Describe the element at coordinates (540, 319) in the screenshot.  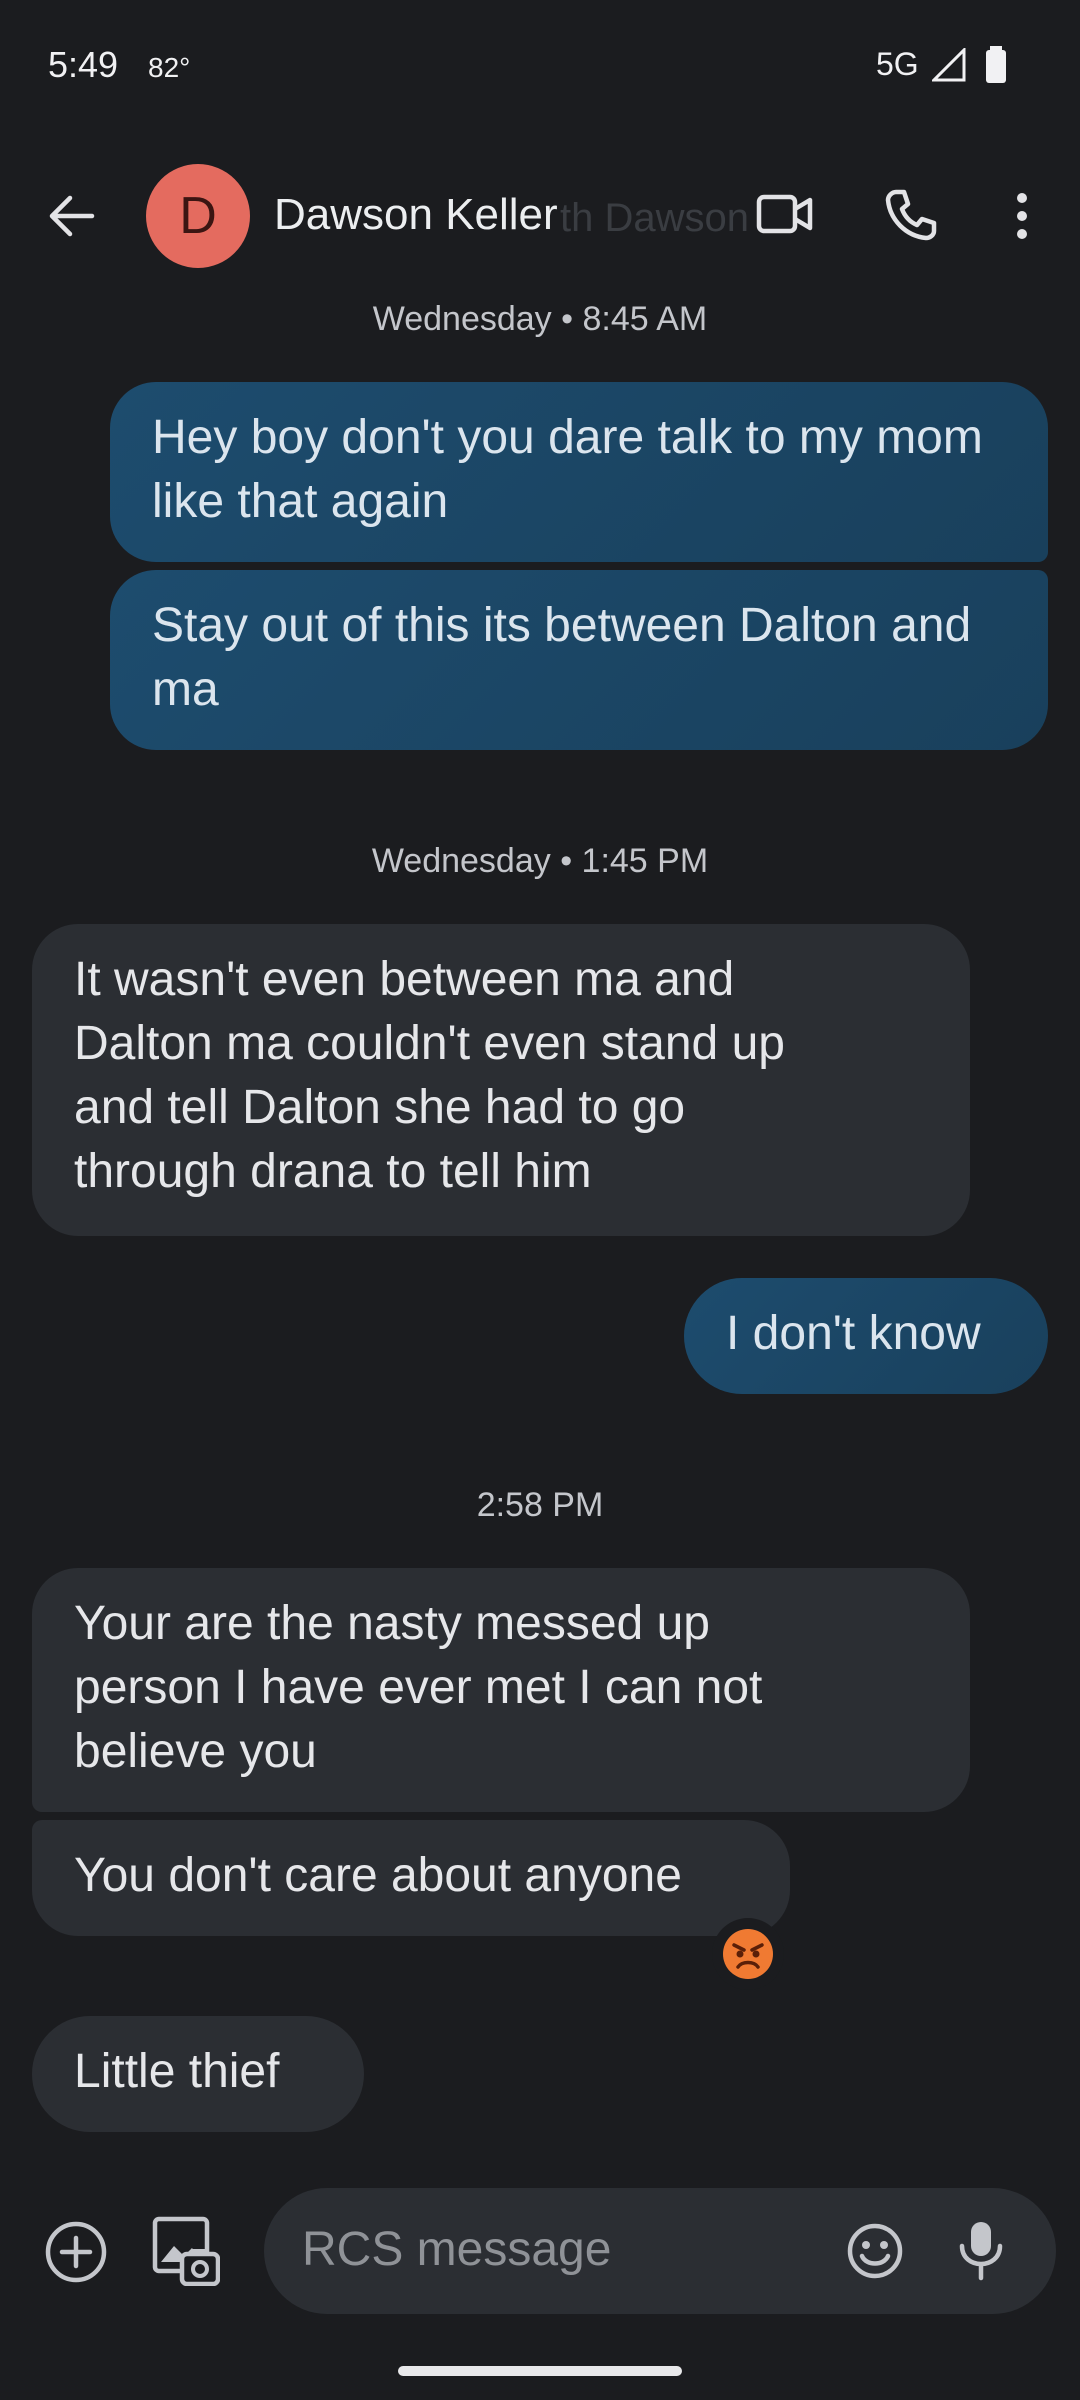
I see `timestamp: Wednesday • 8:45 AM` at that location.